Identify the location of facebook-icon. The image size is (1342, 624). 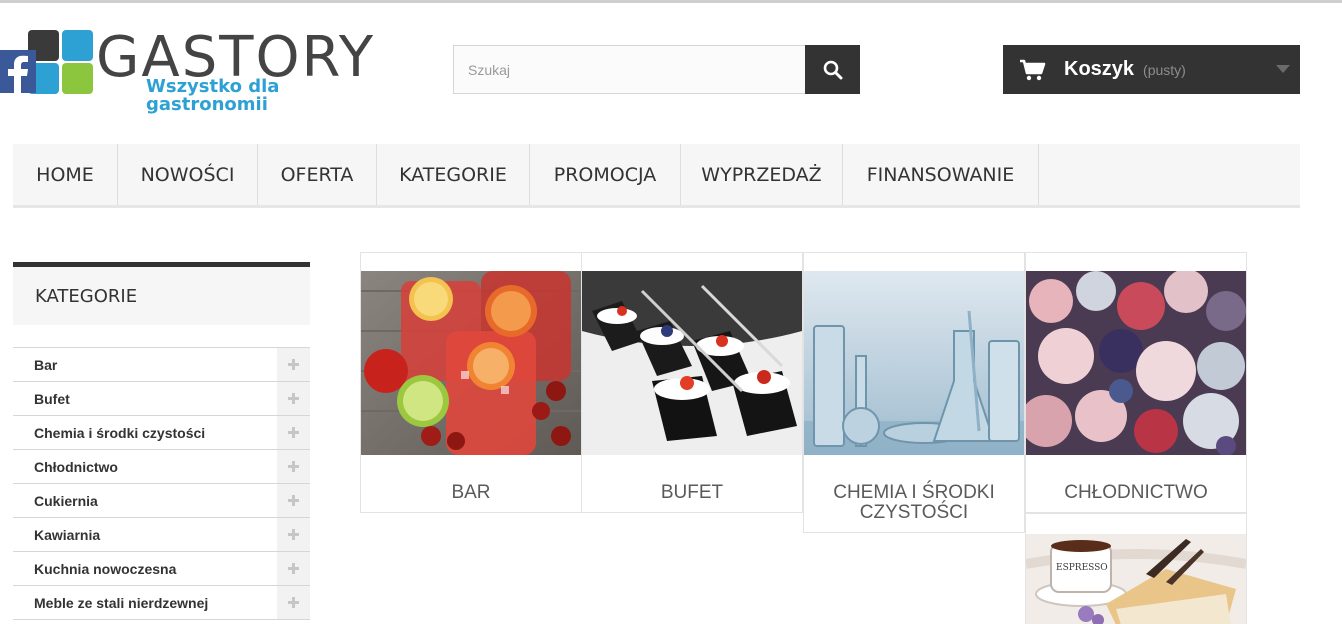
(18, 71).